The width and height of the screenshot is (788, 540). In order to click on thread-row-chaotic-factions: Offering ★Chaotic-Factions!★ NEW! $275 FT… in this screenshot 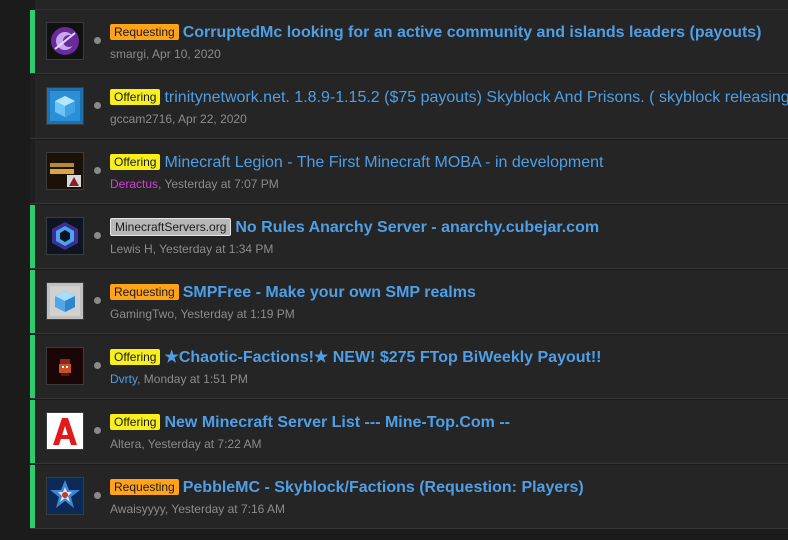, I will do `click(409, 367)`.